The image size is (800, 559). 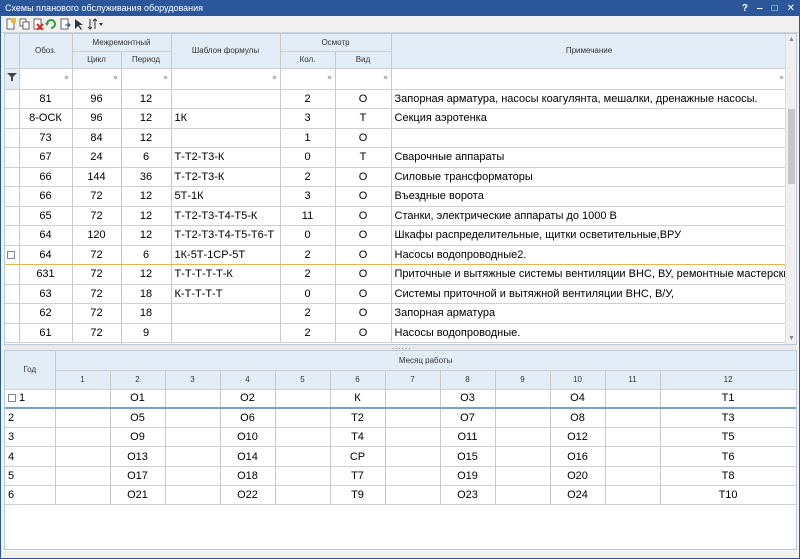 I want to click on cell-month-8: О19, so click(x=468, y=476).